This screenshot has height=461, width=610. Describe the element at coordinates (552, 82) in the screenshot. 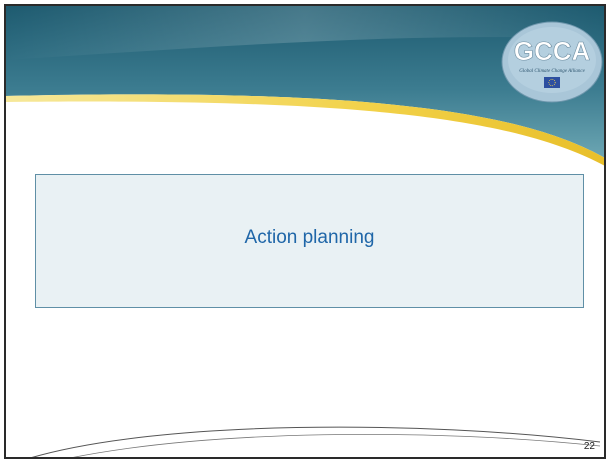

I see `eu-flag-icon` at that location.